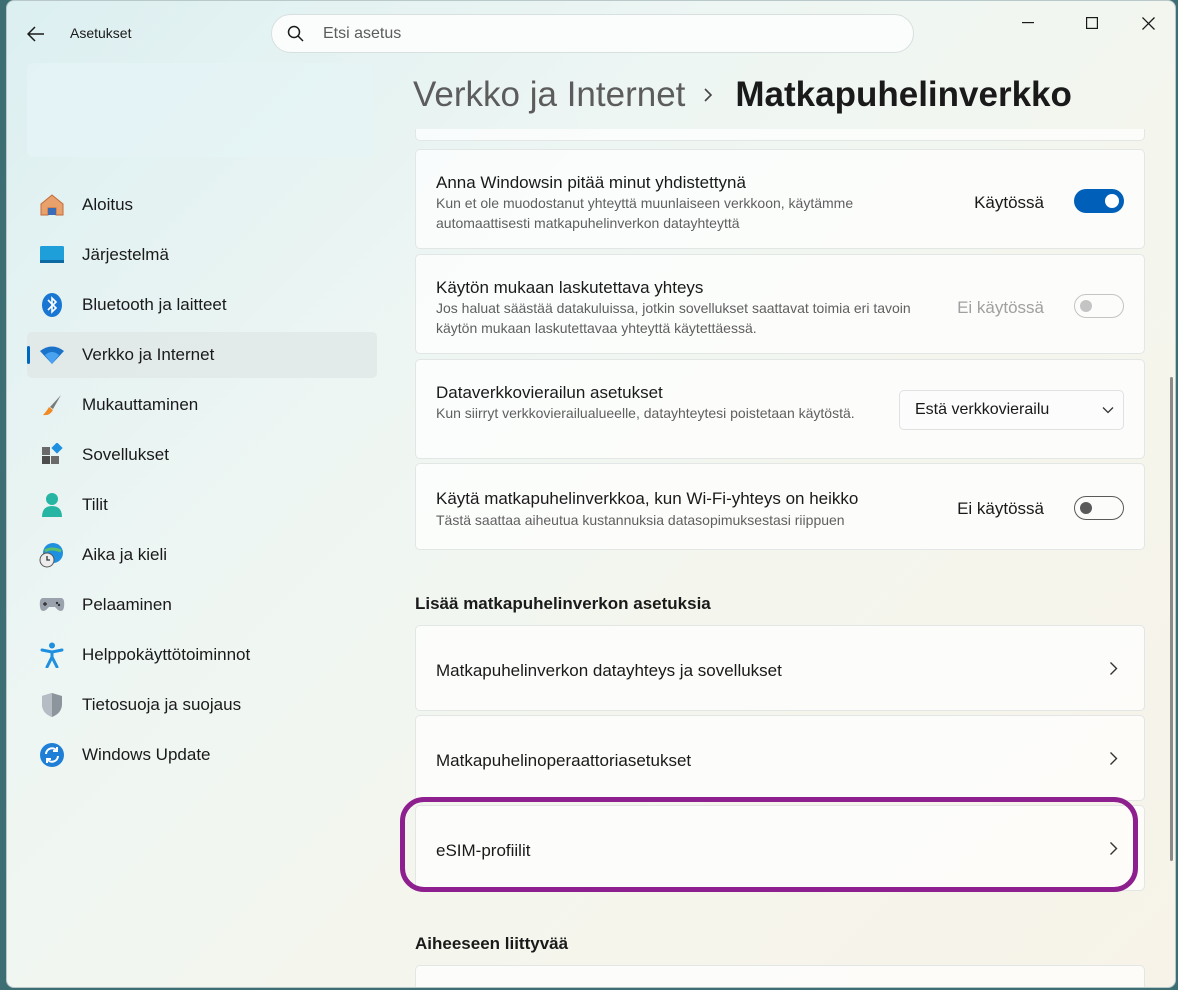  What do you see at coordinates (202, 305) in the screenshot?
I see `sidebar-item-bluetooth: Bluetooth ja laitteet` at bounding box center [202, 305].